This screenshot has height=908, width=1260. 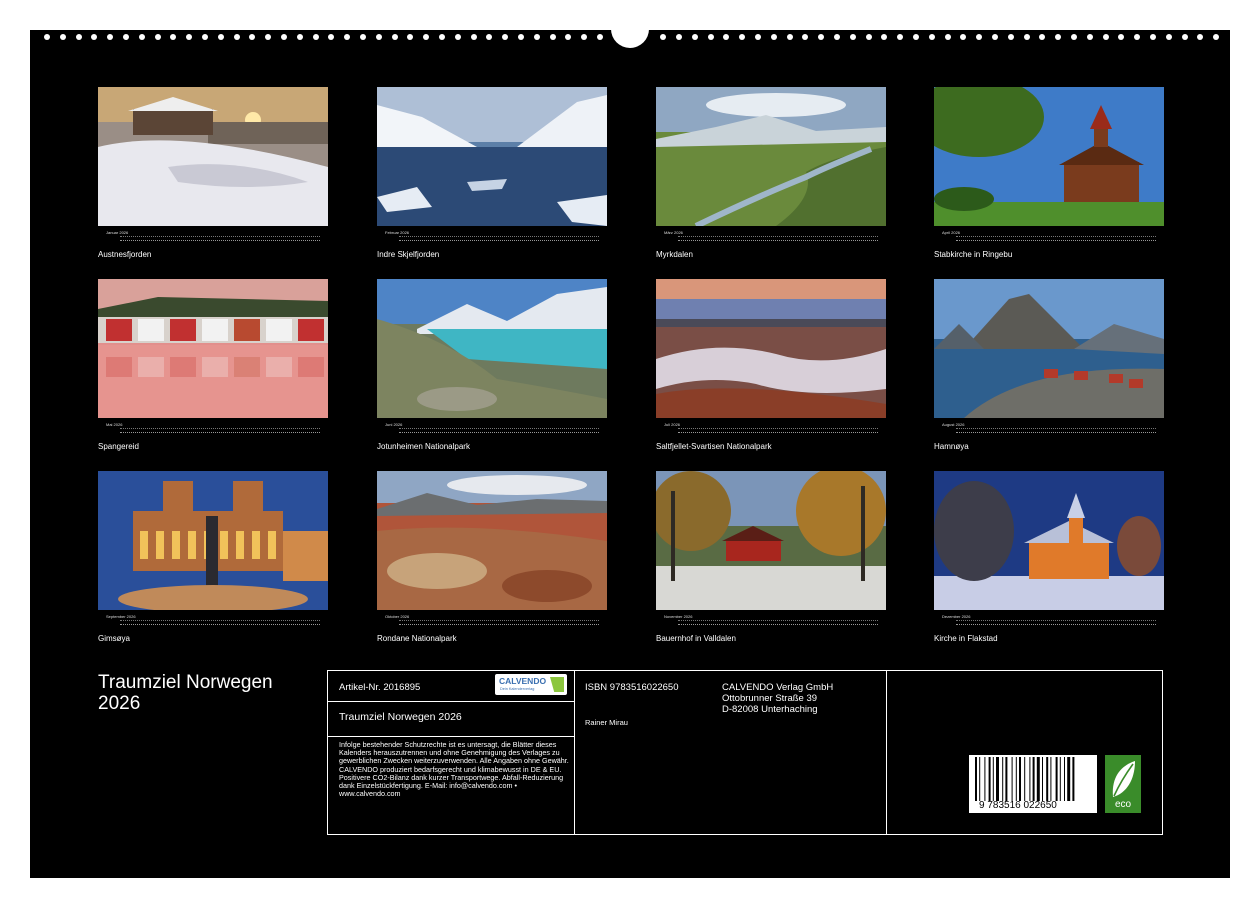 What do you see at coordinates (1025, 779) in the screenshot?
I see `barcode-bars` at bounding box center [1025, 779].